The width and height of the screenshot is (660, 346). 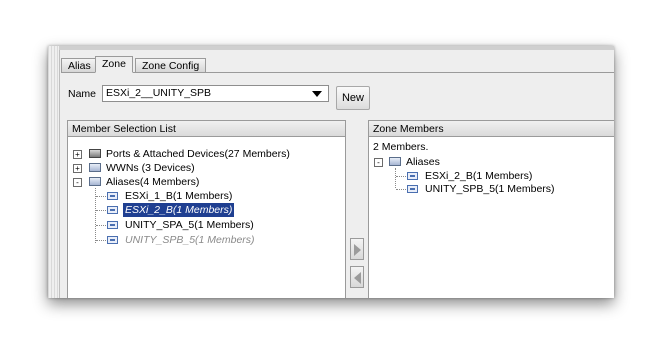 I want to click on tree-node-label: Ports & Attached Devices(27 Members), so click(x=198, y=154).